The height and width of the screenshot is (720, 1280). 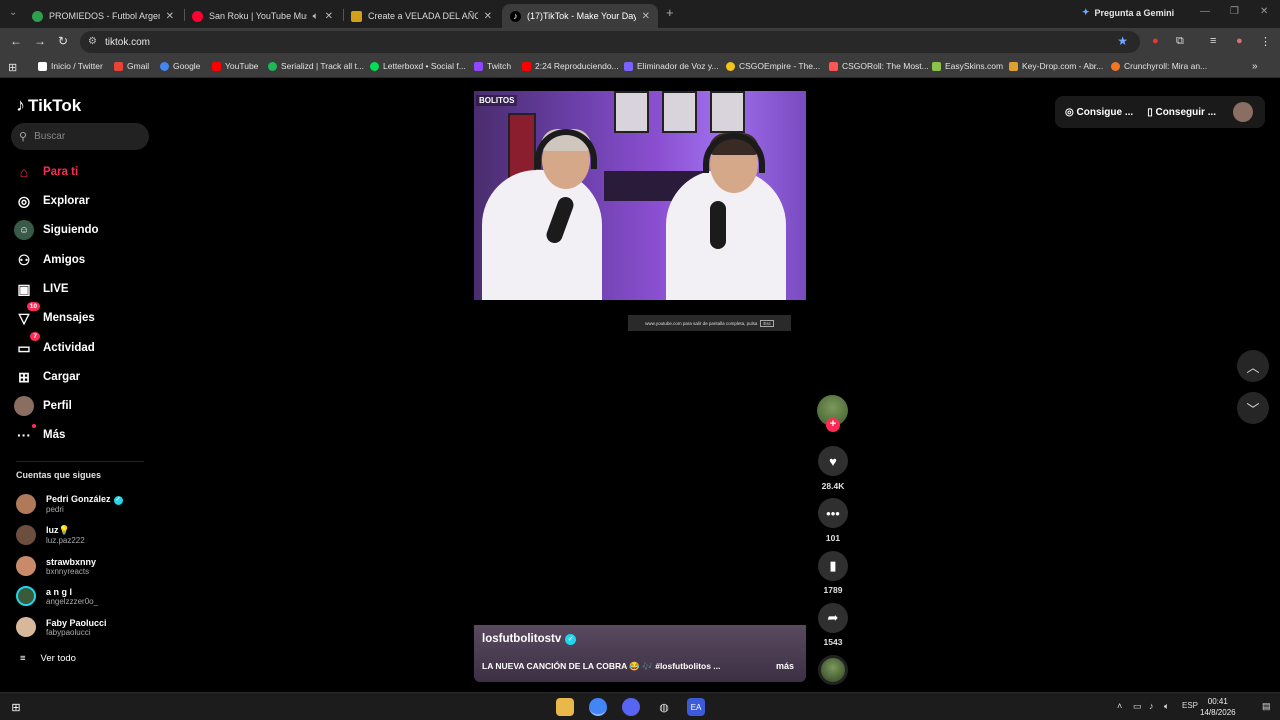 I want to click on sidebar-item-actividad: ▭ 7 Actividad, so click(x=54, y=345).